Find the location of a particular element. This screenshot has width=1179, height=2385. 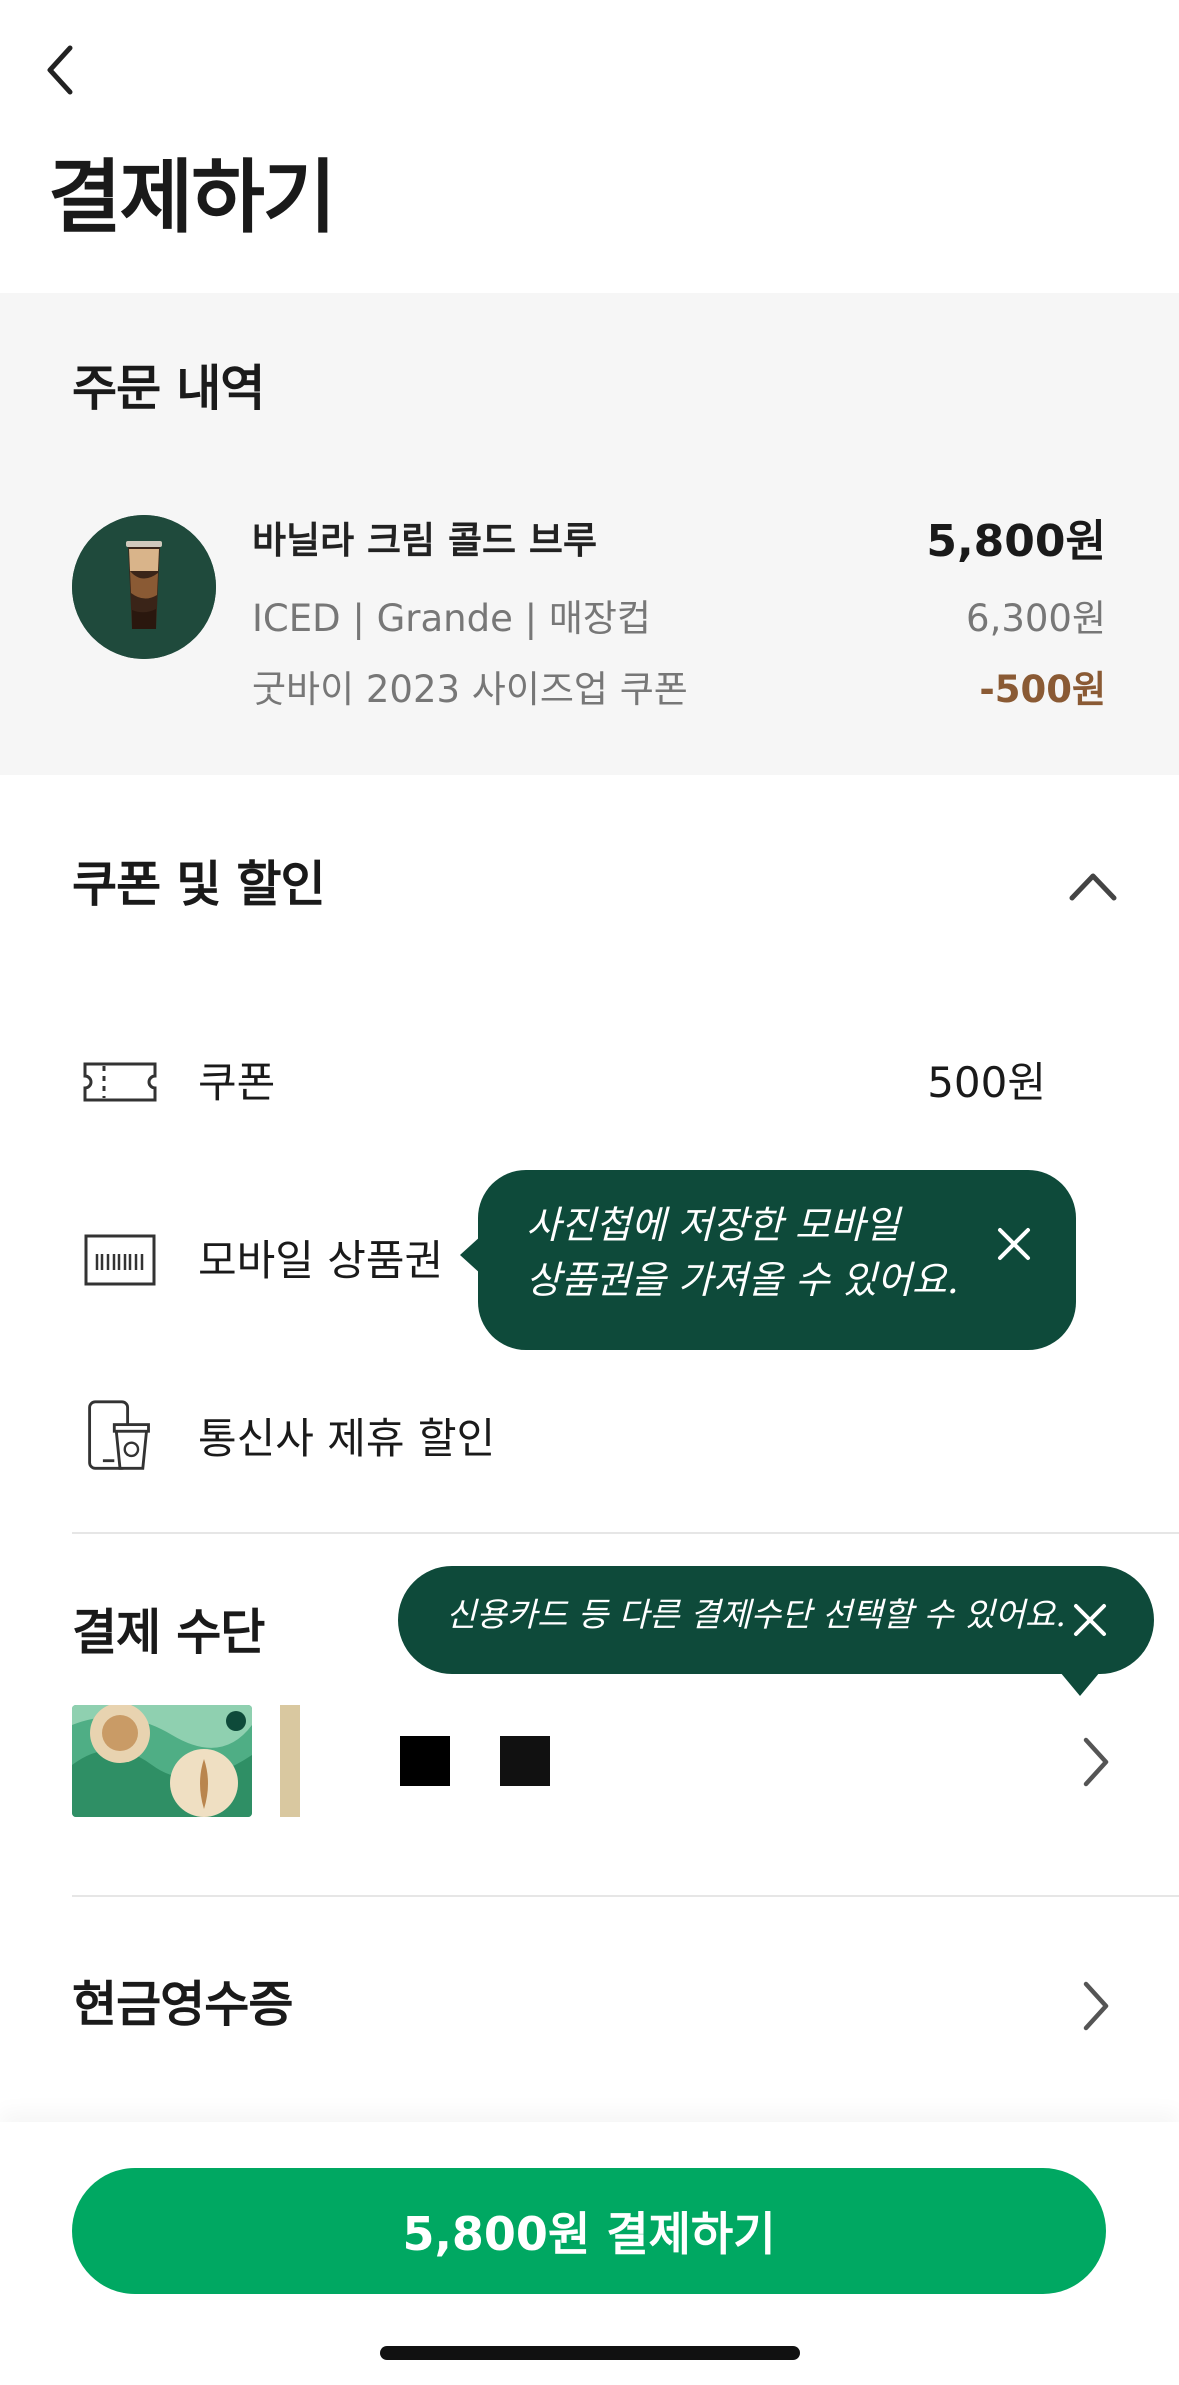

carrier-discount-row: 통신사 제휴 할인 is located at coordinates (589, 1439).